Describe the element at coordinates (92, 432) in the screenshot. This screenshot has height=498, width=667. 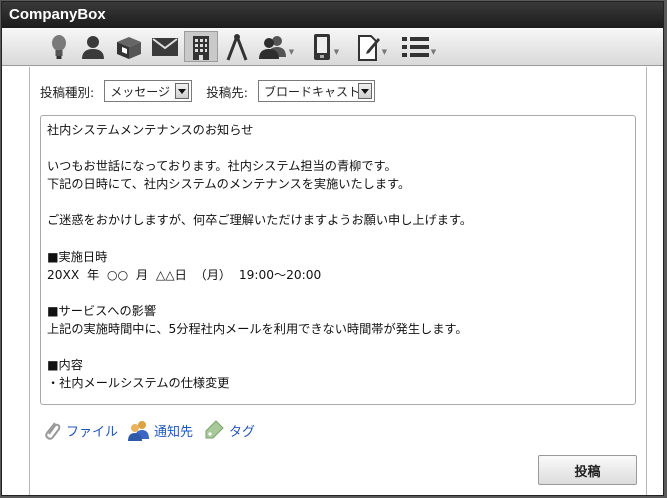
I see `file-link-label: ファイル` at that location.